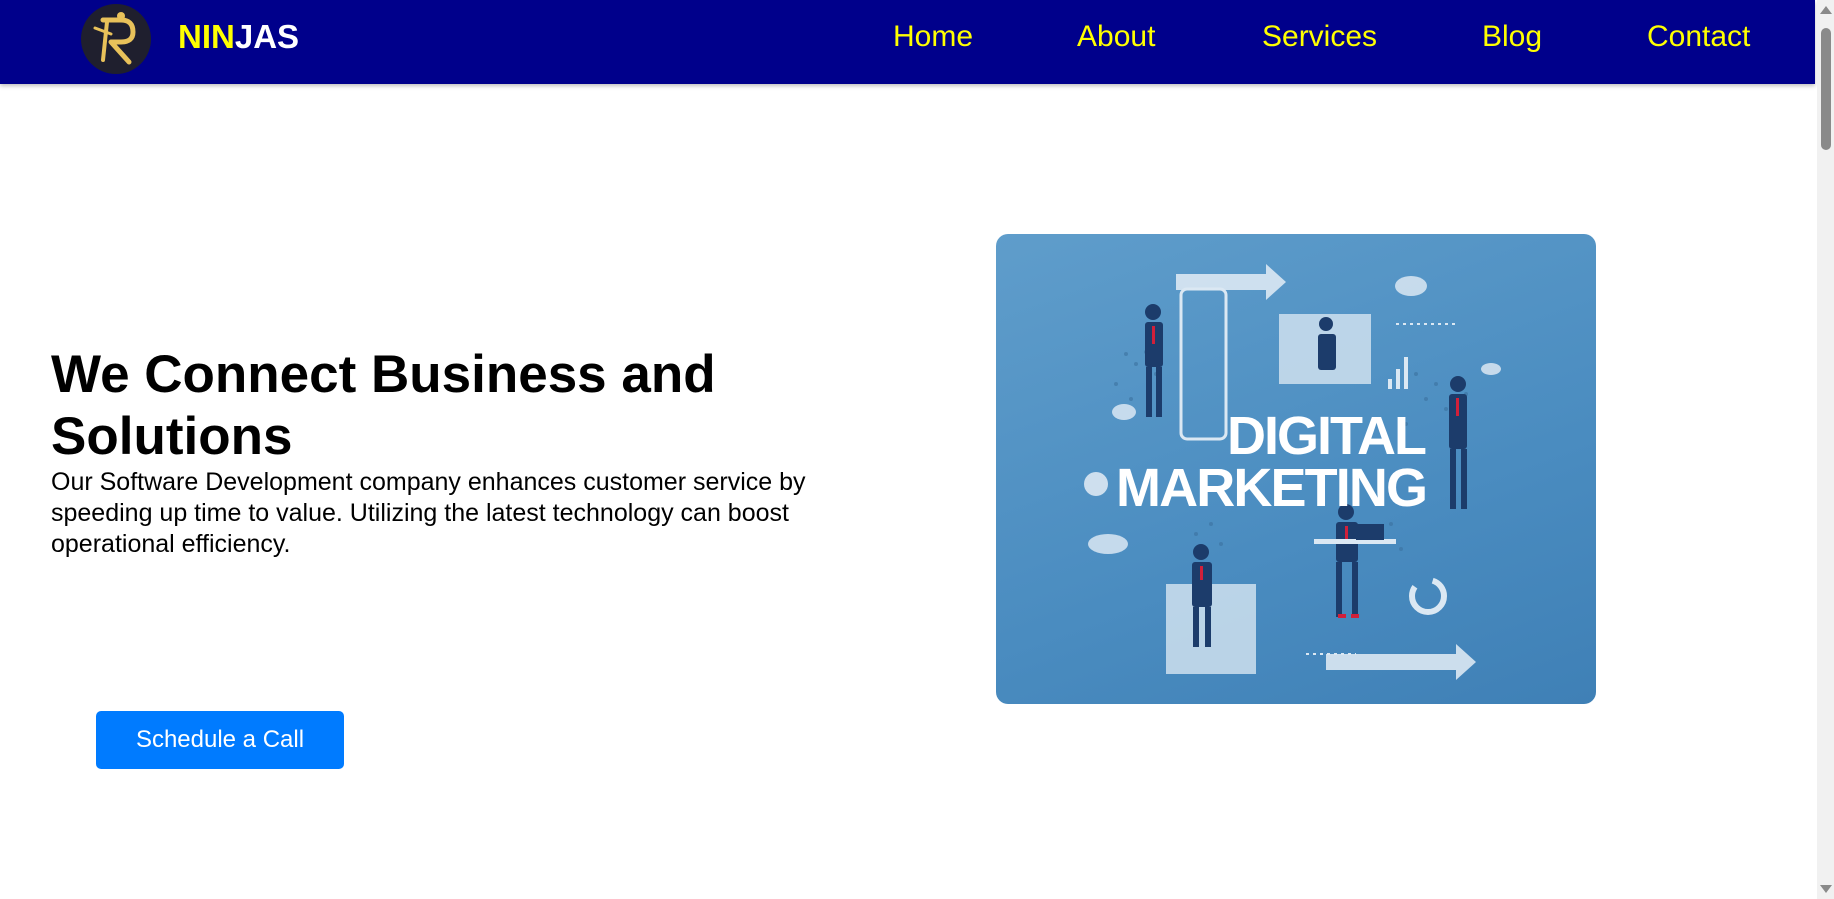  I want to click on image-text-line2: MARKETING, so click(1272, 488).